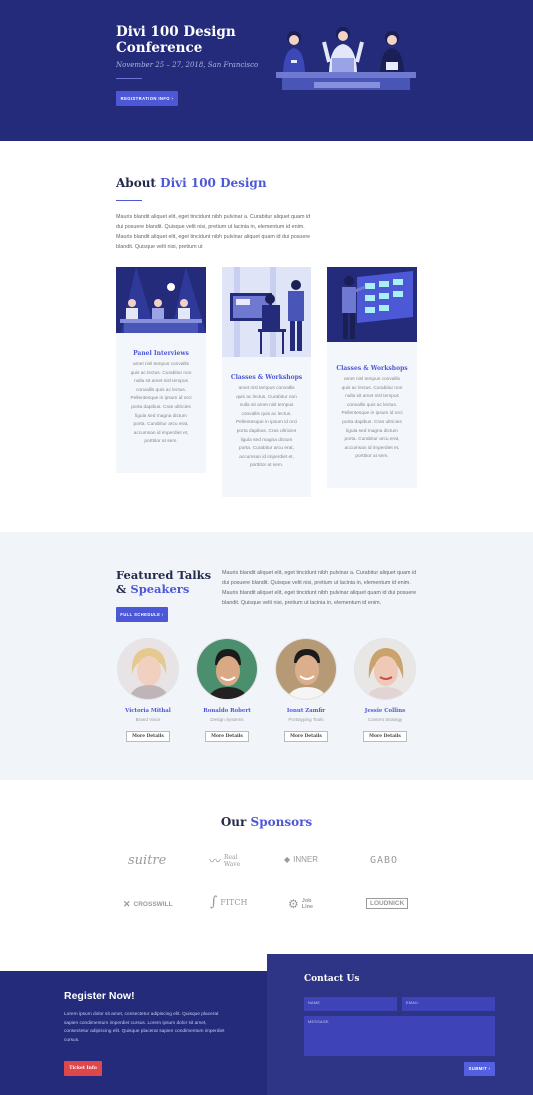 The width and height of the screenshot is (533, 1095). What do you see at coordinates (266, 312) in the screenshot?
I see `workshop-illustration` at bounding box center [266, 312].